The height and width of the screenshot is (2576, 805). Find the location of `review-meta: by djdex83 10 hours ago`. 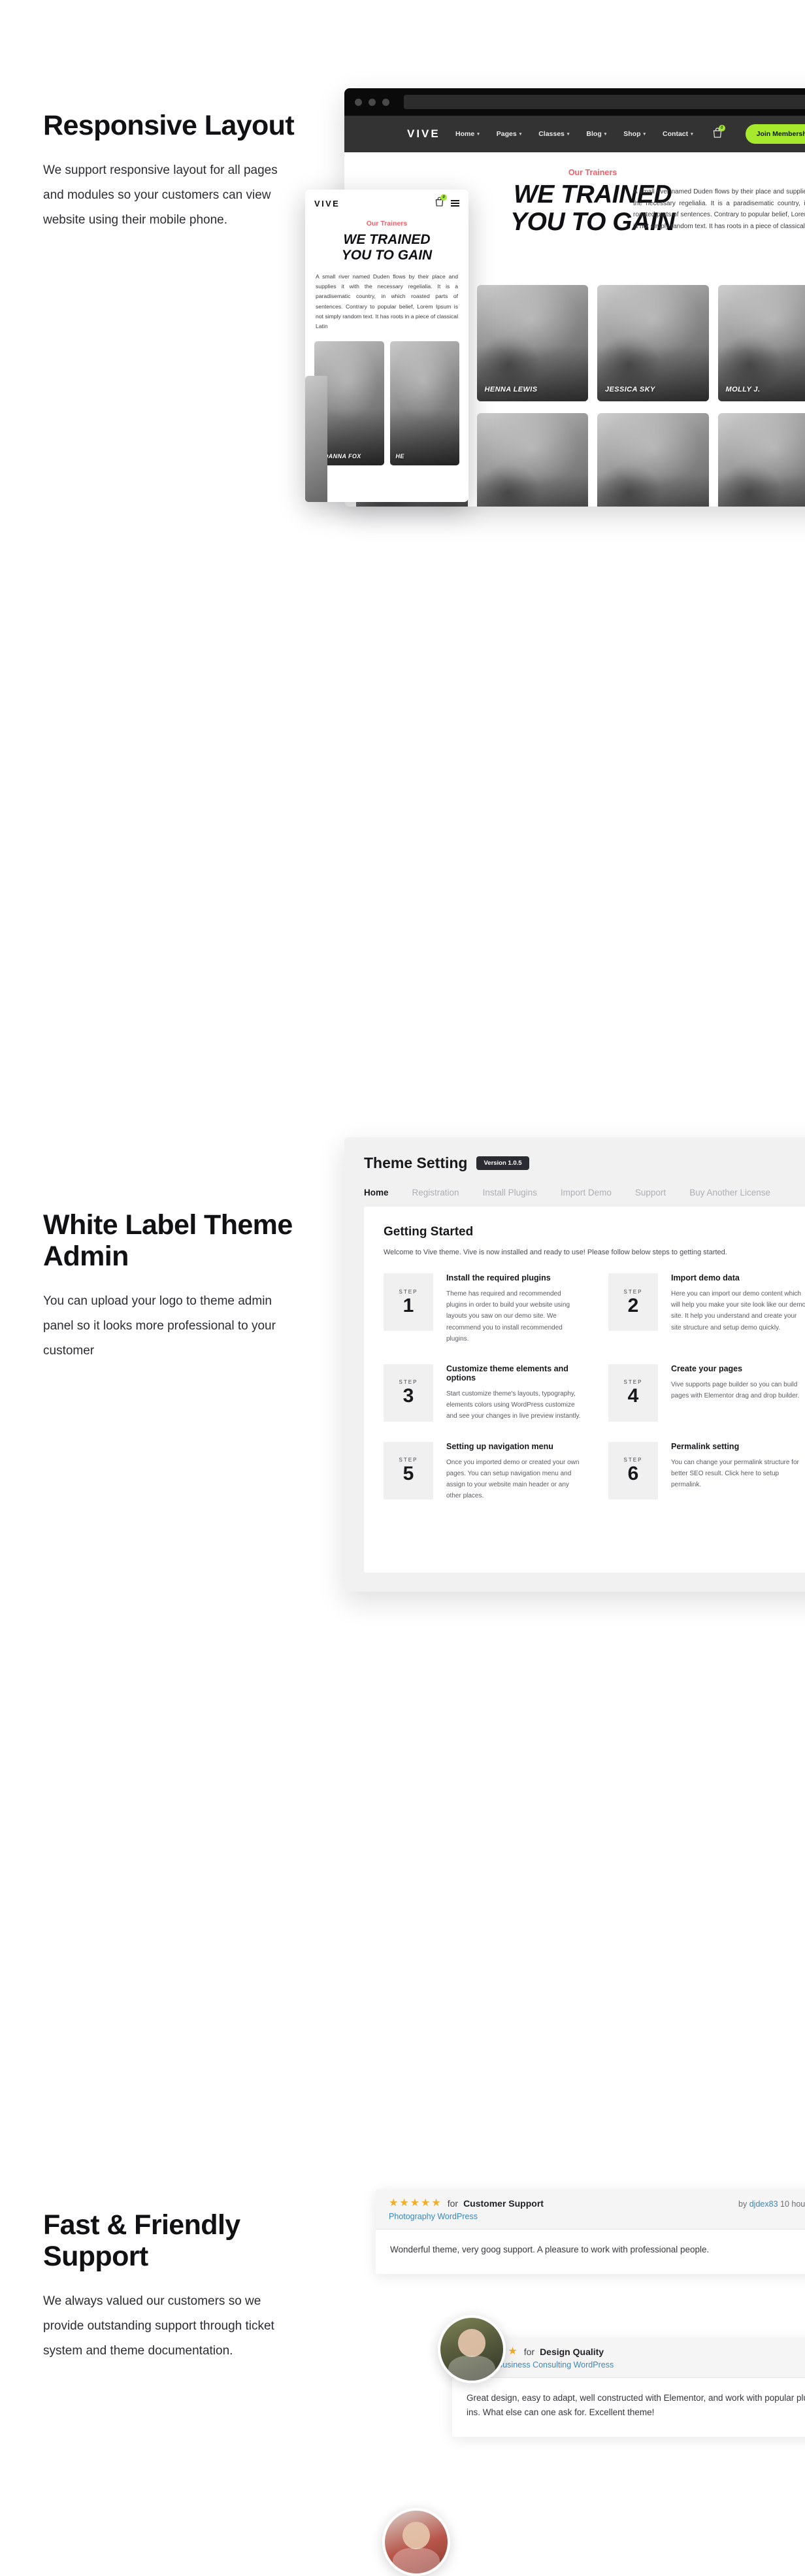

review-meta: by djdex83 10 hours ago is located at coordinates (771, 2204).